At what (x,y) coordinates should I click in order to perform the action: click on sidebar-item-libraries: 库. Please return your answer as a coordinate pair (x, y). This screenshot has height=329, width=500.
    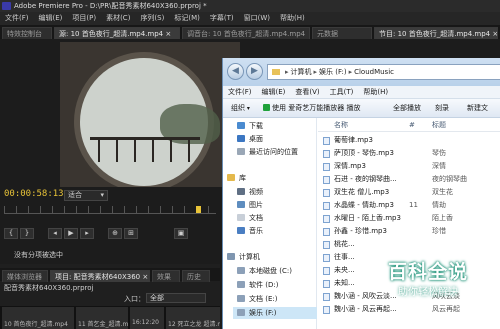
    Looking at the image, I should click on (236, 178).